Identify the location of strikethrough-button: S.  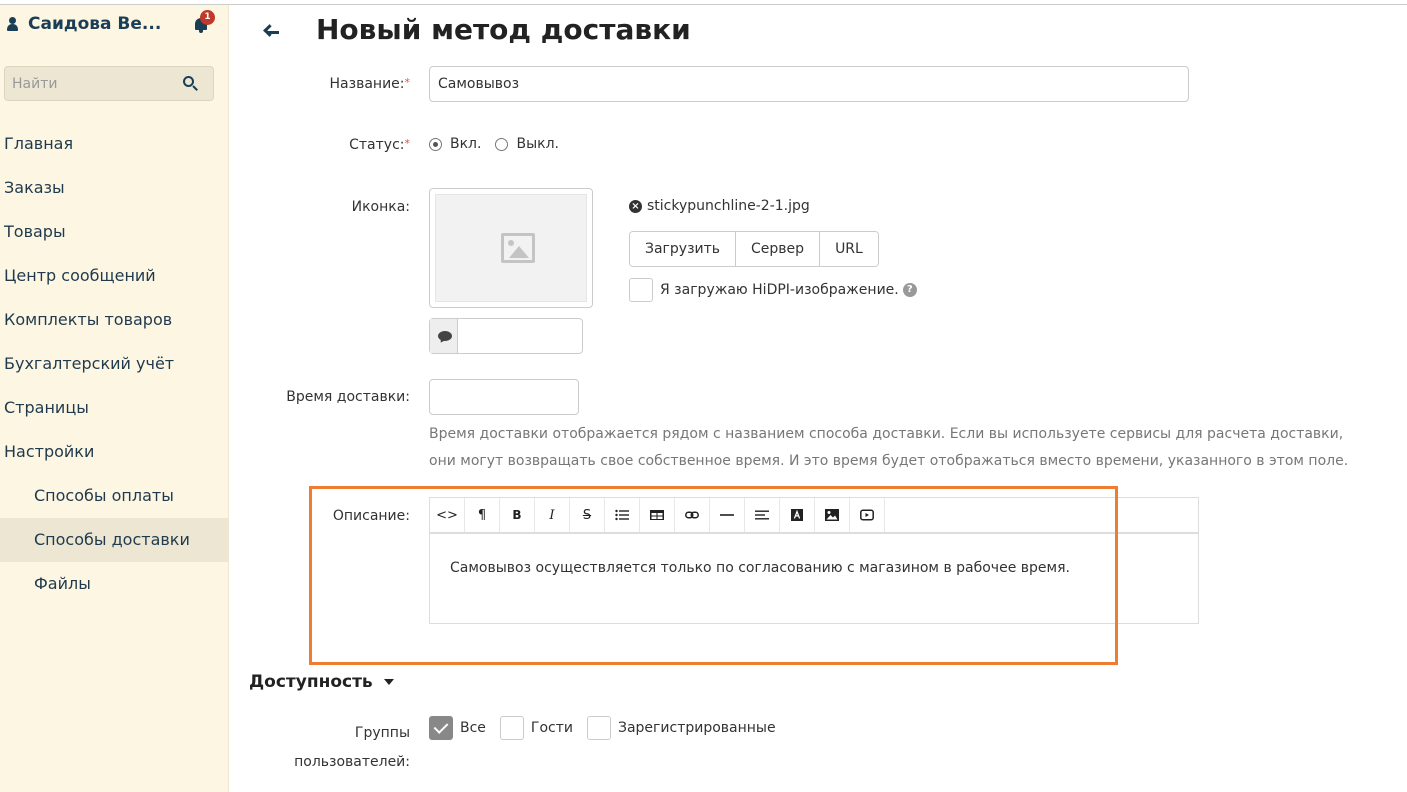
(587, 515).